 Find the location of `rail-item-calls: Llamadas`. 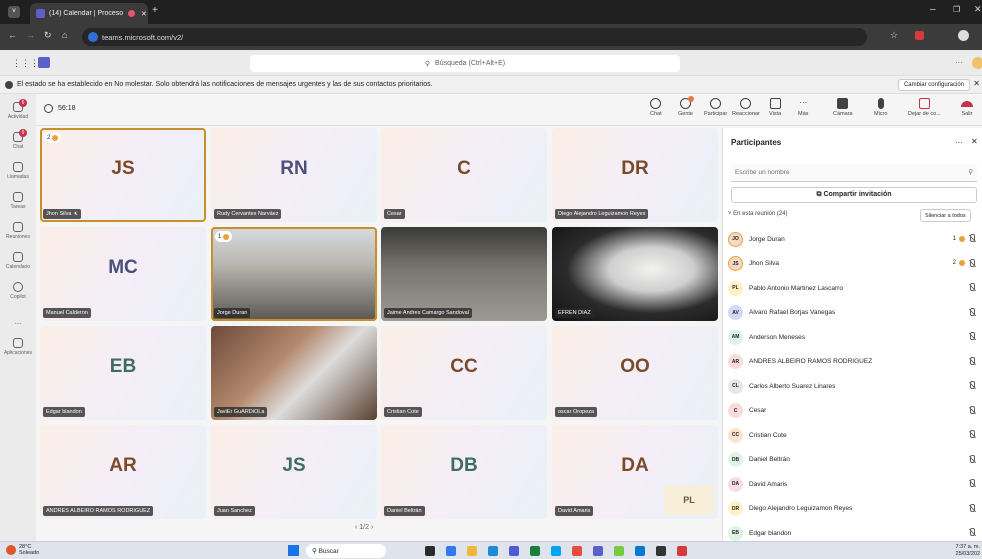

rail-item-calls: Llamadas is located at coordinates (18, 171).